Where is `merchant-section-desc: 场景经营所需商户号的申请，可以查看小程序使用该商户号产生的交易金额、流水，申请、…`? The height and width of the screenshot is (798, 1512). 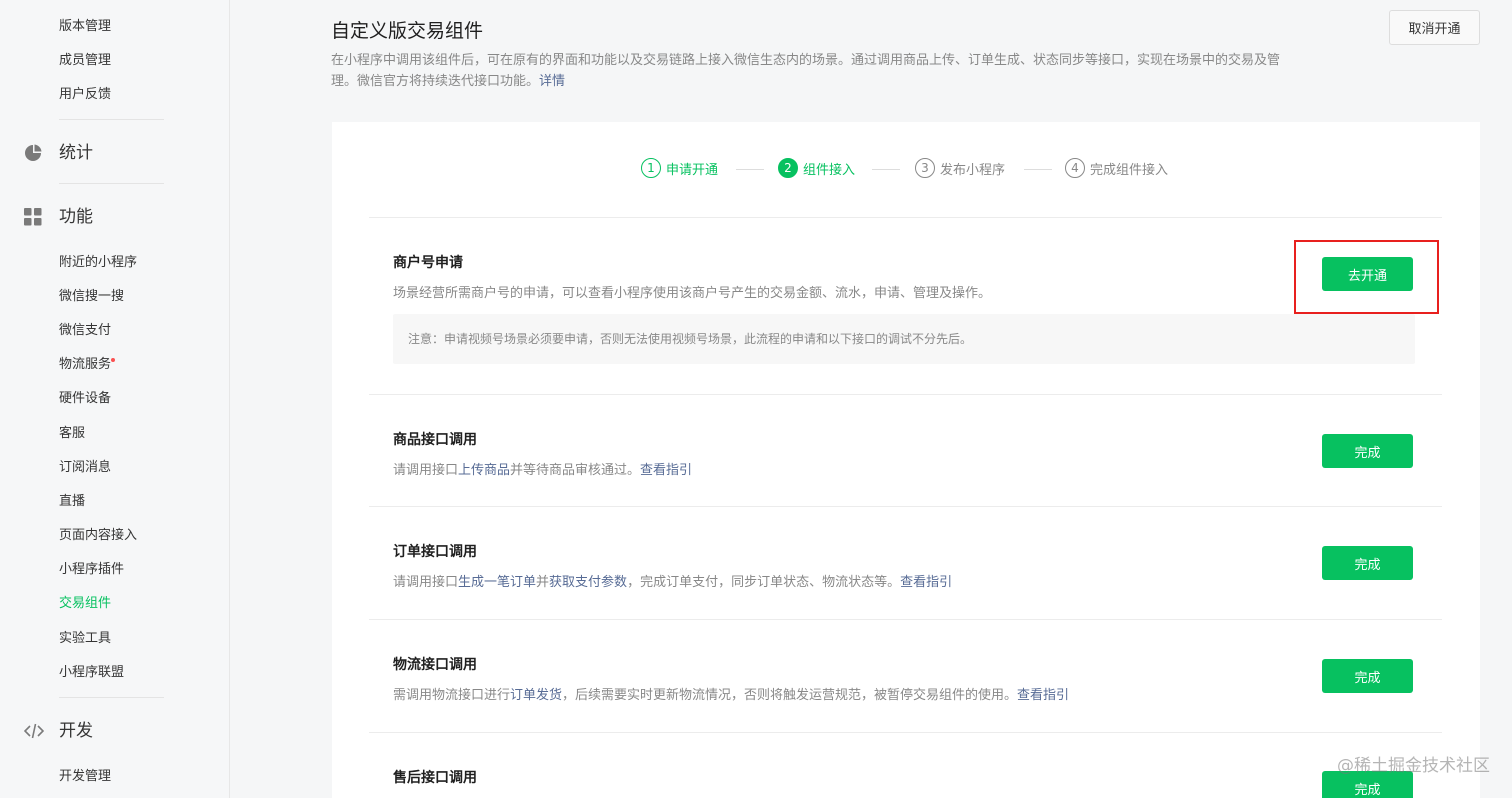
merchant-section-desc: 场景经营所需商户号的申请，可以查看小程序使用该商户号产生的交易金额、流水，申请、… is located at coordinates (692, 293).